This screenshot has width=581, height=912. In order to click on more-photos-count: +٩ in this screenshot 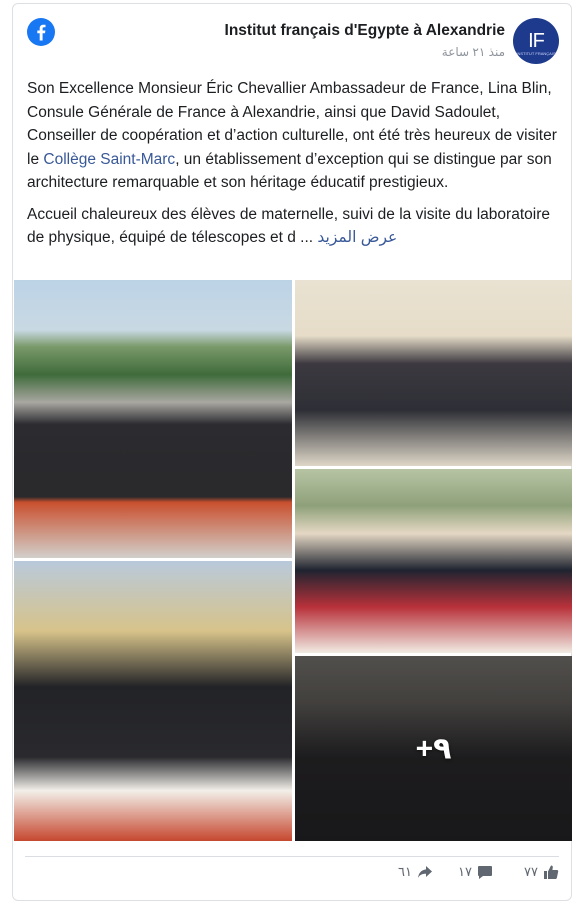, I will do `click(433, 748)`.